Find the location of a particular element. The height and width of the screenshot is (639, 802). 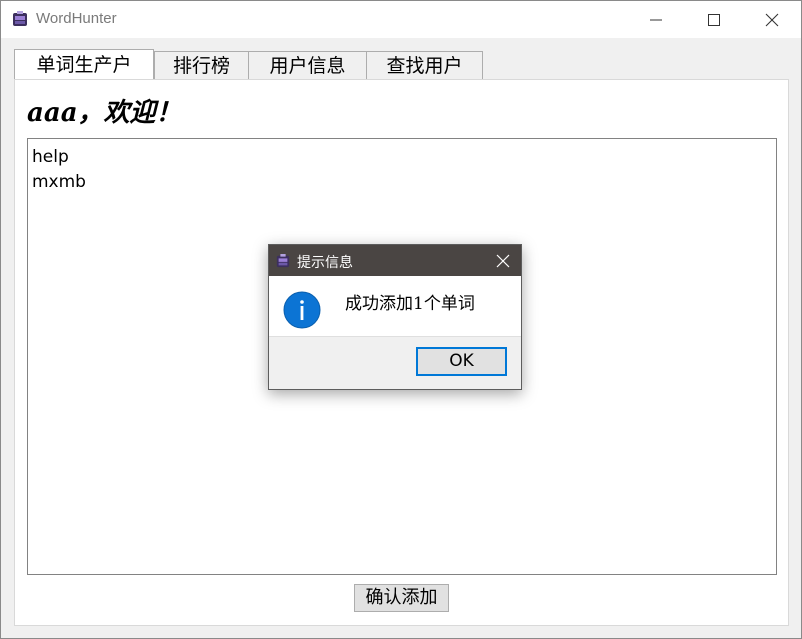

info-icon is located at coordinates (302, 310).